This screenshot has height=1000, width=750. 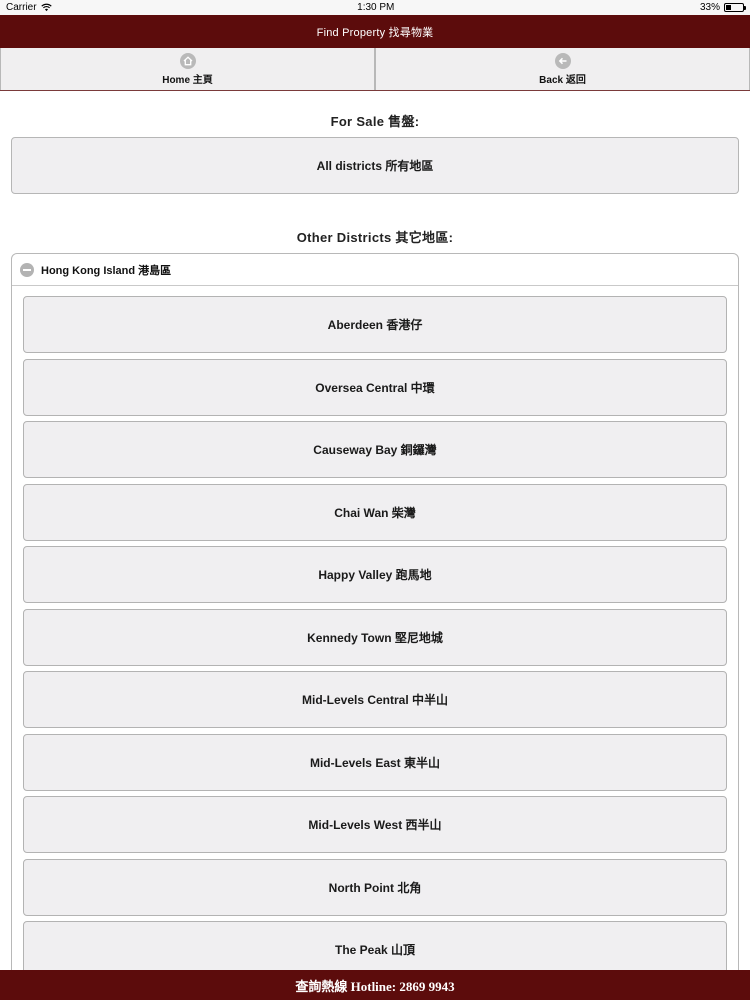 I want to click on status-bar: Carrier 1:30 PM 33%, so click(x=375, y=7).